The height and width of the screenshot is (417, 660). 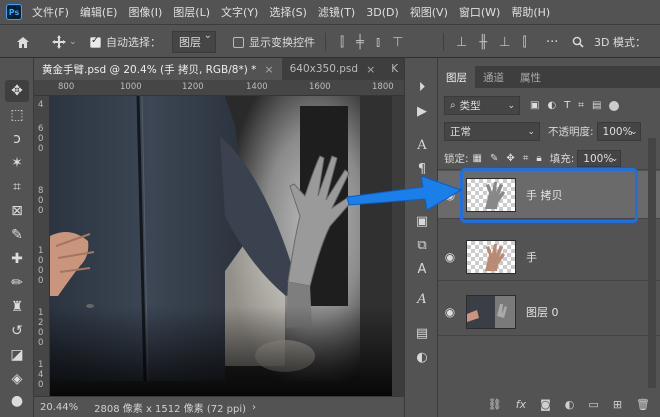 What do you see at coordinates (336, 12) in the screenshot?
I see `menu-filter: 滤镜(T)` at bounding box center [336, 12].